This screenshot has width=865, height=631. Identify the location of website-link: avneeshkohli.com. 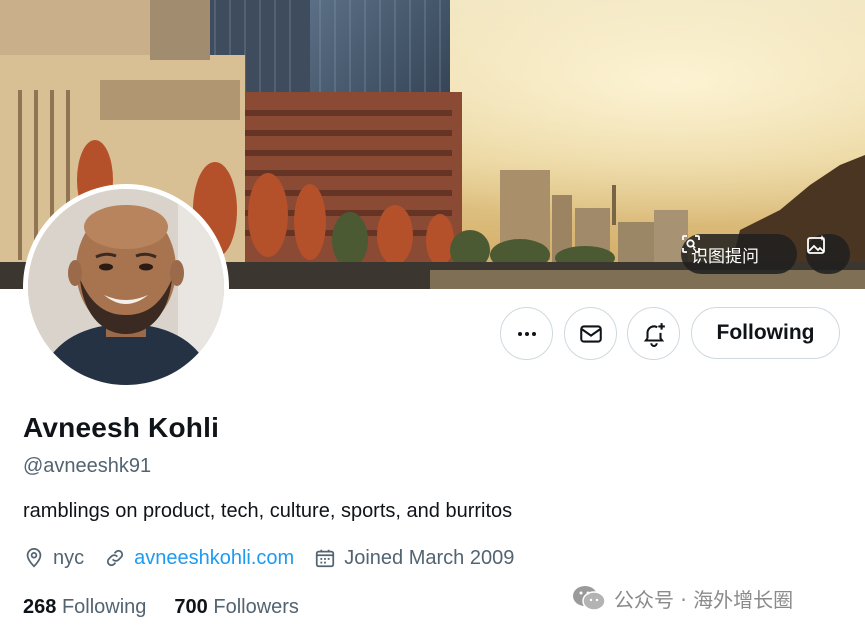
(214, 558).